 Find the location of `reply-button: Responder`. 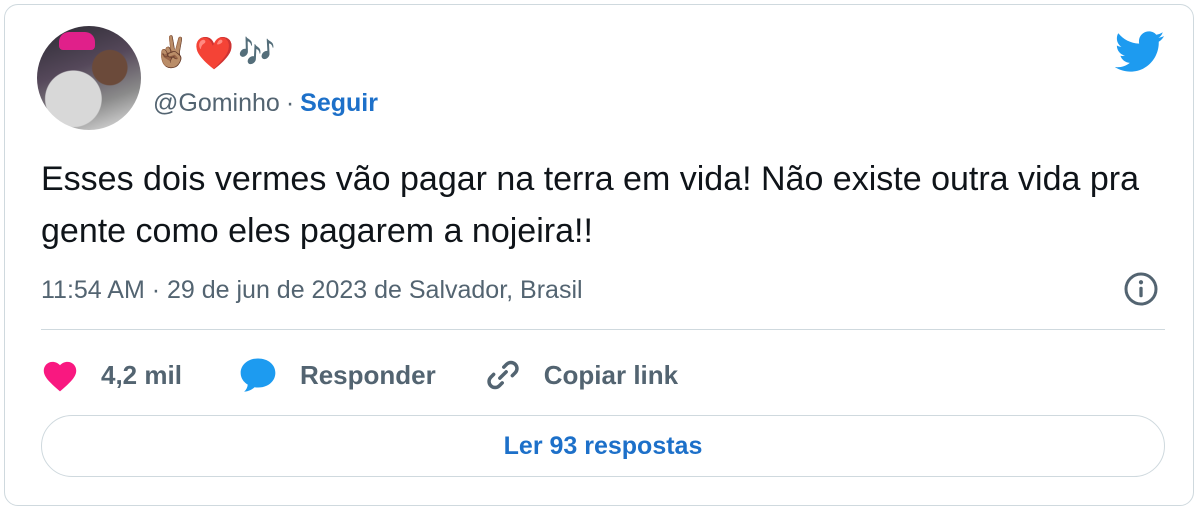

reply-button: Responder is located at coordinates (361, 375).